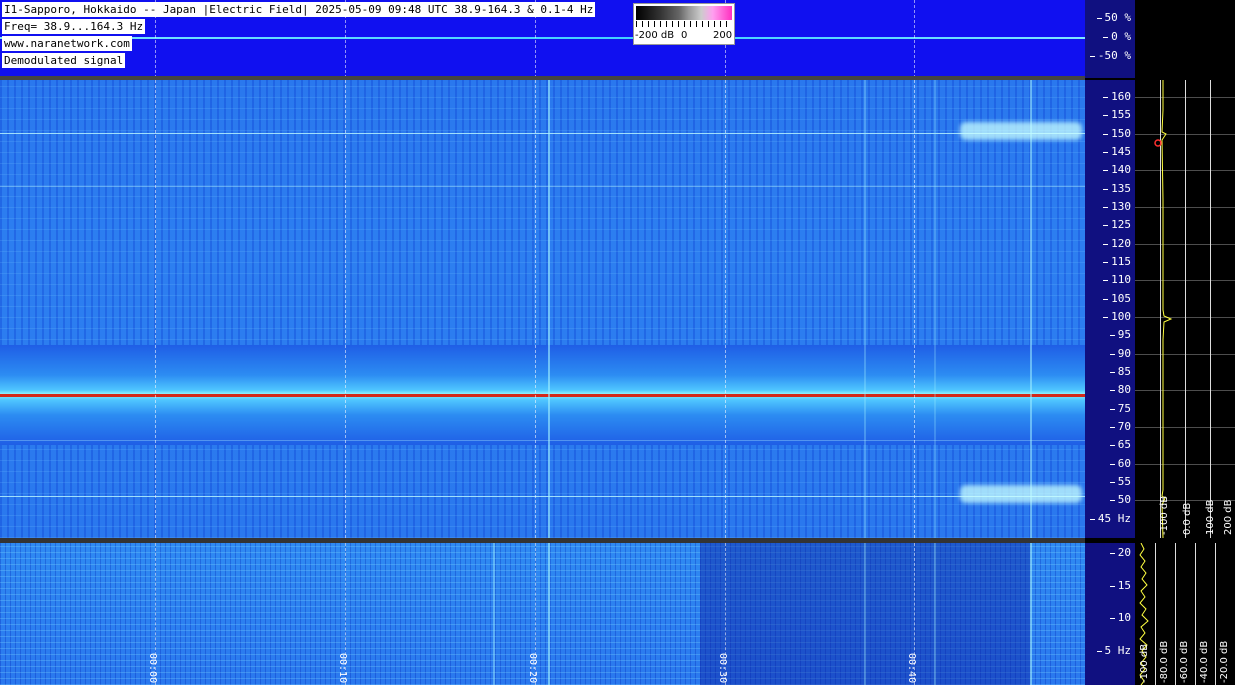 This screenshot has width=1235, height=685. Describe the element at coordinates (1117, 206) in the screenshot. I see `axis-tick: 130` at that location.